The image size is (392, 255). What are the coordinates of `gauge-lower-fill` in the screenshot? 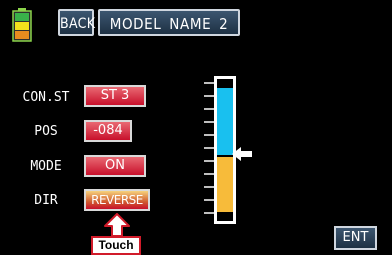 It's located at (225, 184).